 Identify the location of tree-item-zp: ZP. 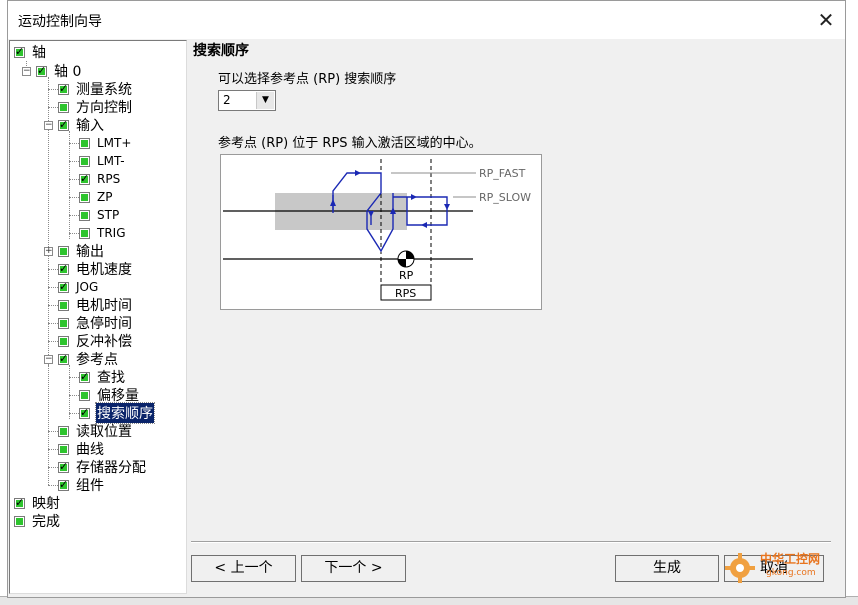
(96, 197).